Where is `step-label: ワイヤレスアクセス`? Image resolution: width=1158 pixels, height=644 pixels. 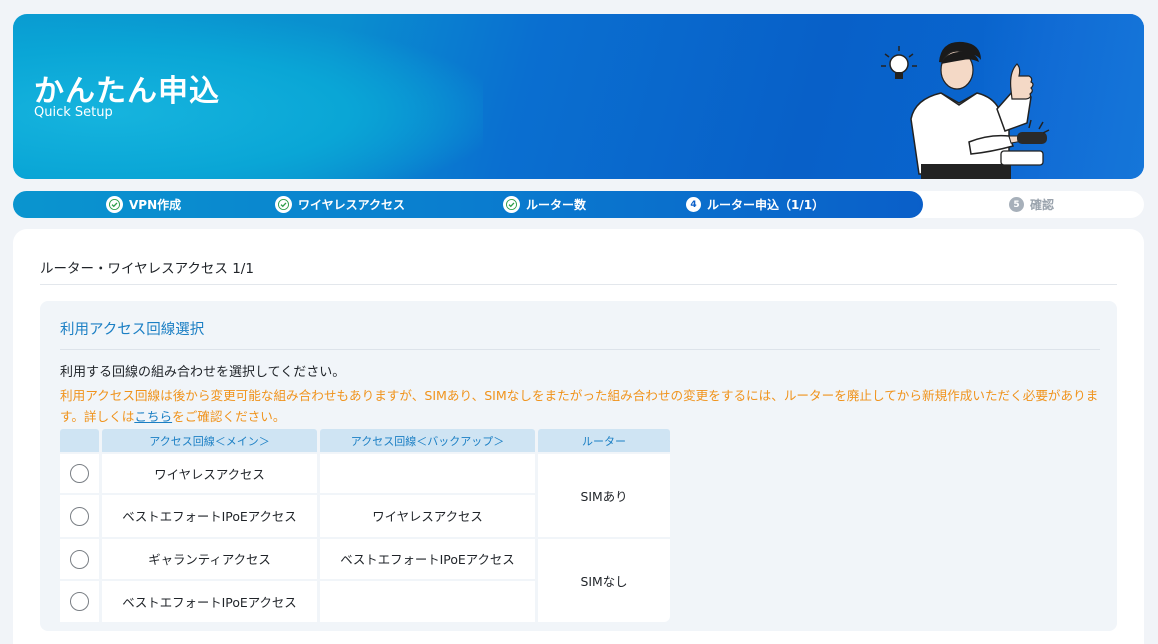 step-label: ワイヤレスアクセス is located at coordinates (352, 205).